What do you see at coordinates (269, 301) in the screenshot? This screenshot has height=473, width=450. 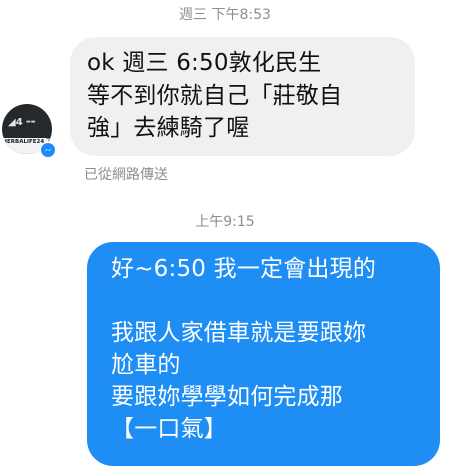 I see `message-line` at bounding box center [269, 301].